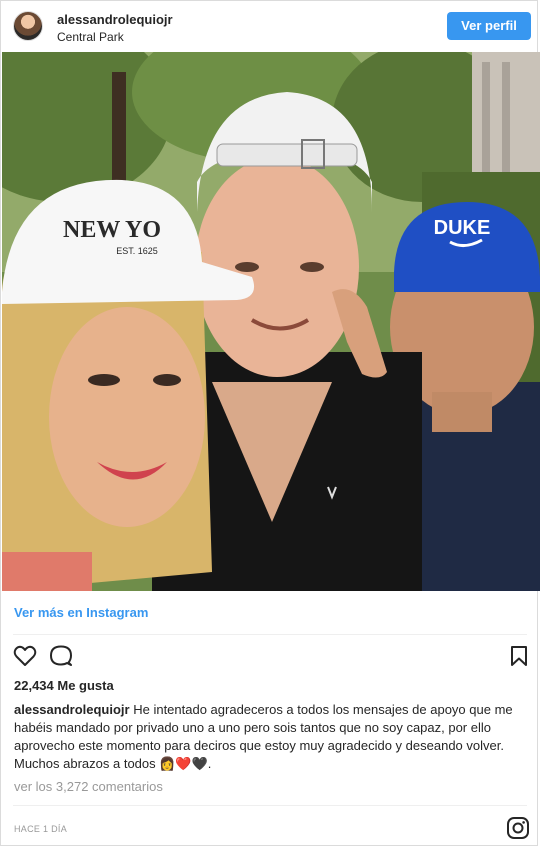  I want to click on avatar, so click(28, 26).